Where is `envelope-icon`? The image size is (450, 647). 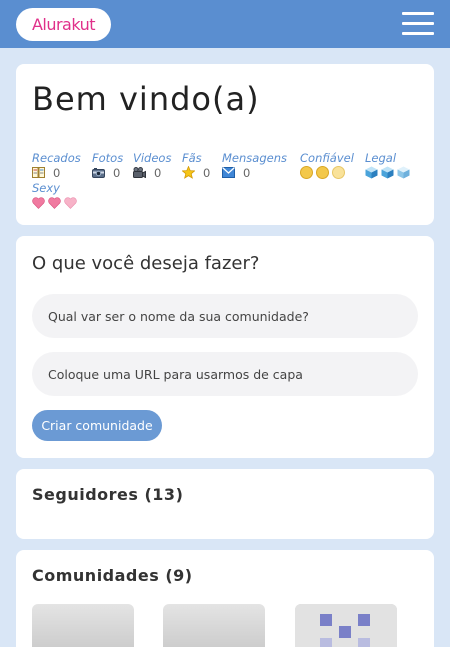
envelope-icon is located at coordinates (228, 172).